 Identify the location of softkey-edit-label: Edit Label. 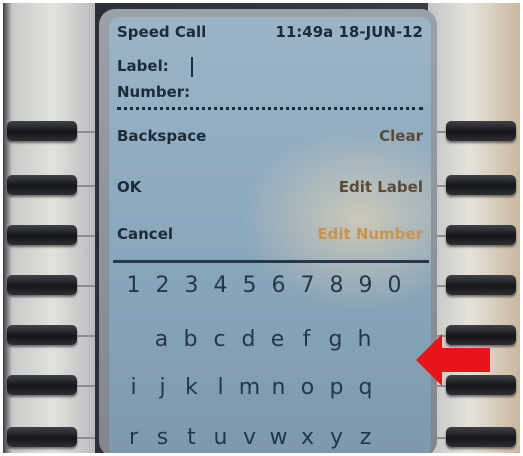
(381, 187).